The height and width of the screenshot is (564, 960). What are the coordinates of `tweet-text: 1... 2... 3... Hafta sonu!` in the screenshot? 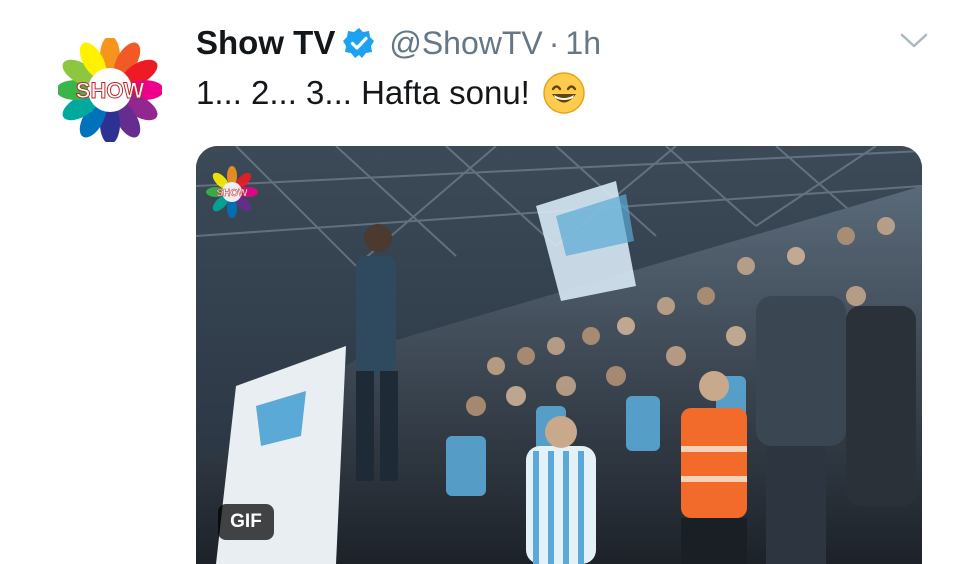 It's located at (391, 93).